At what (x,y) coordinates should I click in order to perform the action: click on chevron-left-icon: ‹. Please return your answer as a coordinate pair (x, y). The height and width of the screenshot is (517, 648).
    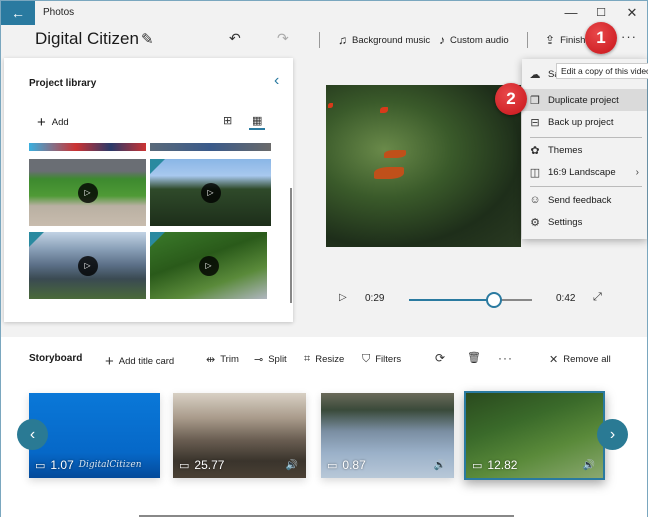
    Looking at the image, I should click on (32, 434).